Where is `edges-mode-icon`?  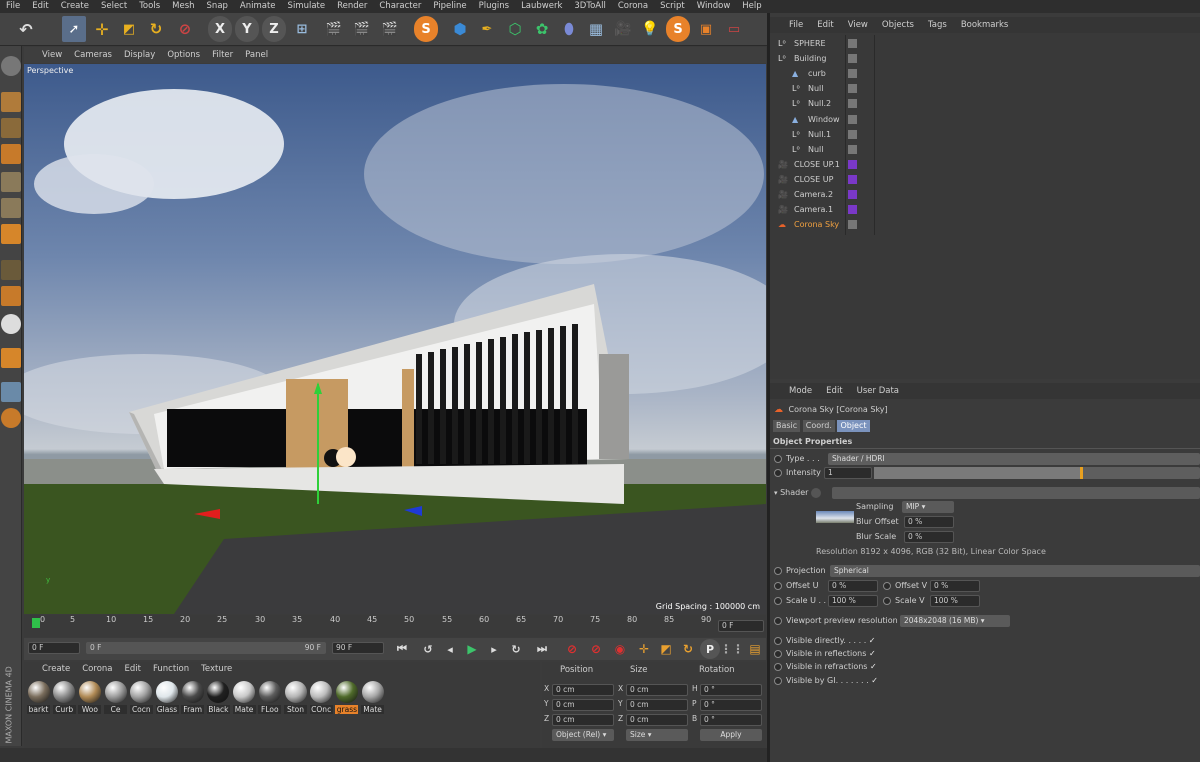 edges-mode-icon is located at coordinates (11, 208).